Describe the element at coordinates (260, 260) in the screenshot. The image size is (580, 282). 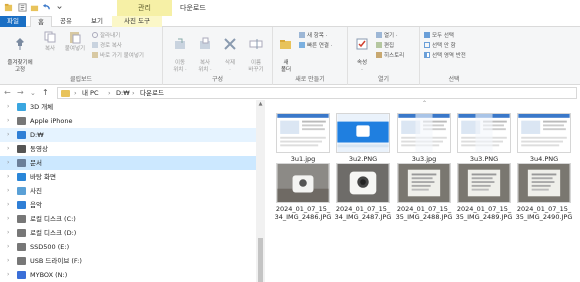
I see `scroll-thumb` at that location.